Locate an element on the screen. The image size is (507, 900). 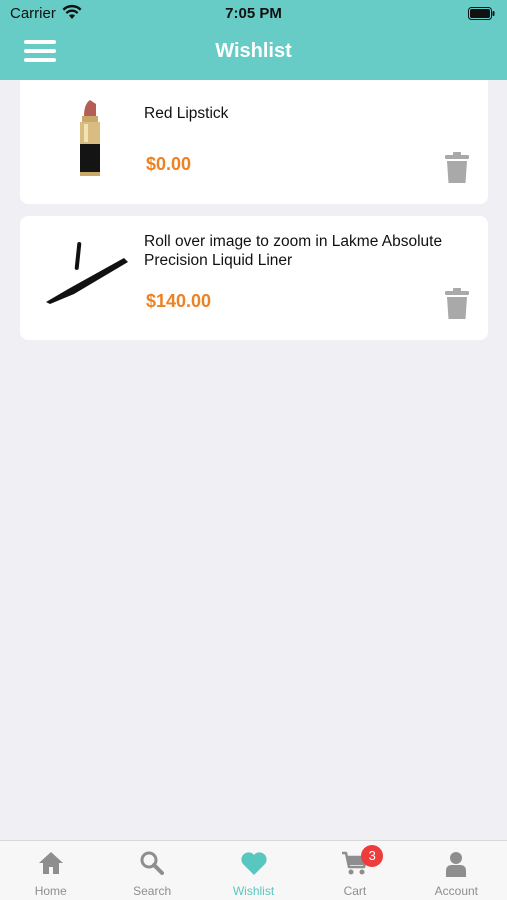
item-price: $0.00 is located at coordinates (169, 164).